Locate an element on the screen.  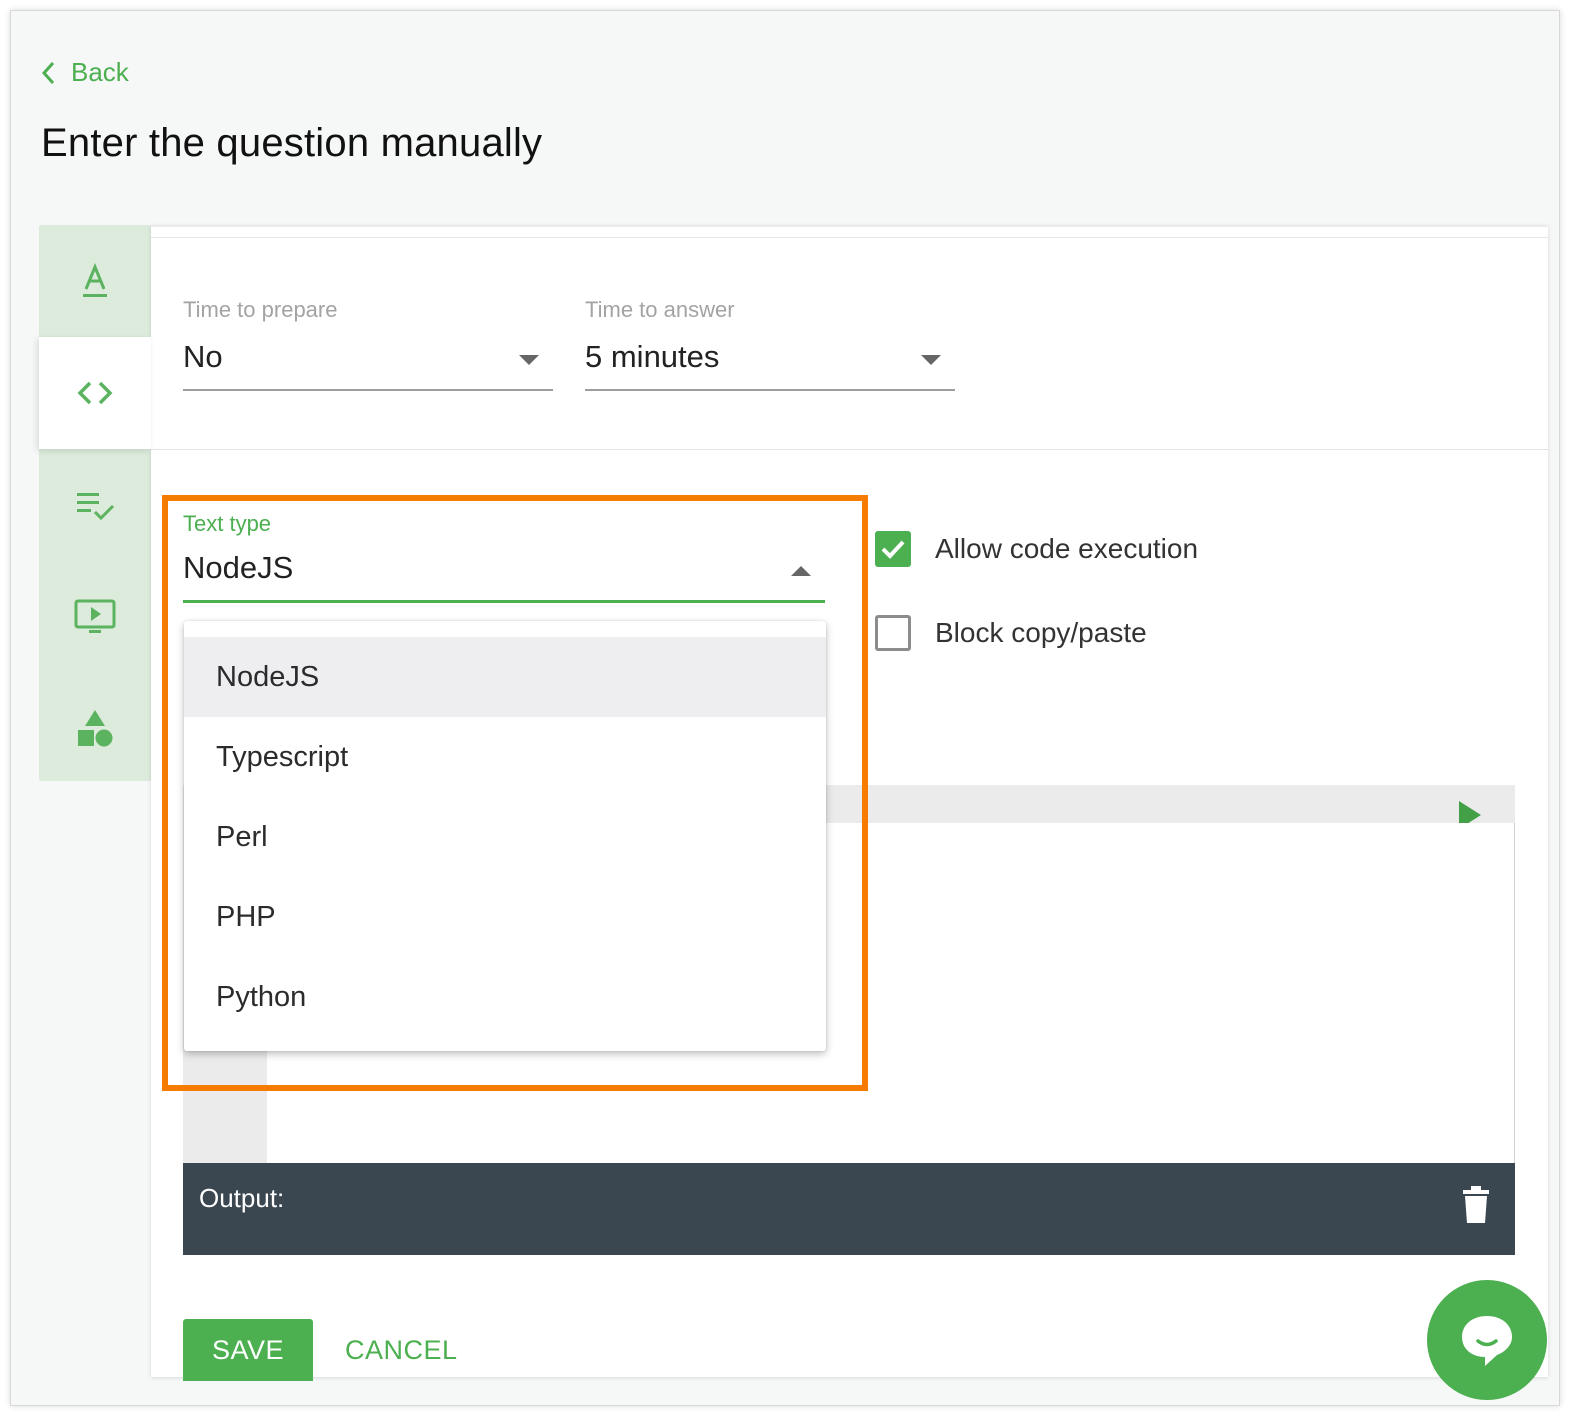
allow-code-execution-checkbox: Allow code execution is located at coordinates (1036, 549).